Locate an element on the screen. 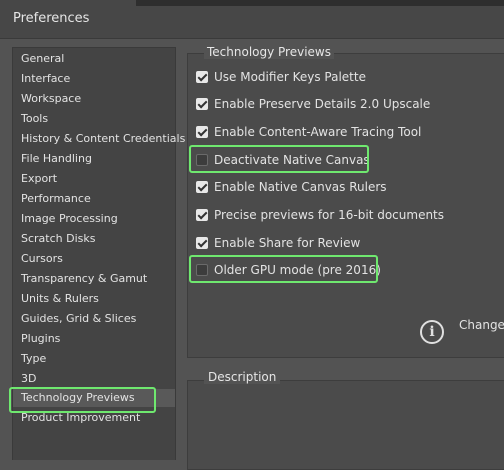 The image size is (504, 470). changes-info-text: Changes is located at coordinates (481, 325).